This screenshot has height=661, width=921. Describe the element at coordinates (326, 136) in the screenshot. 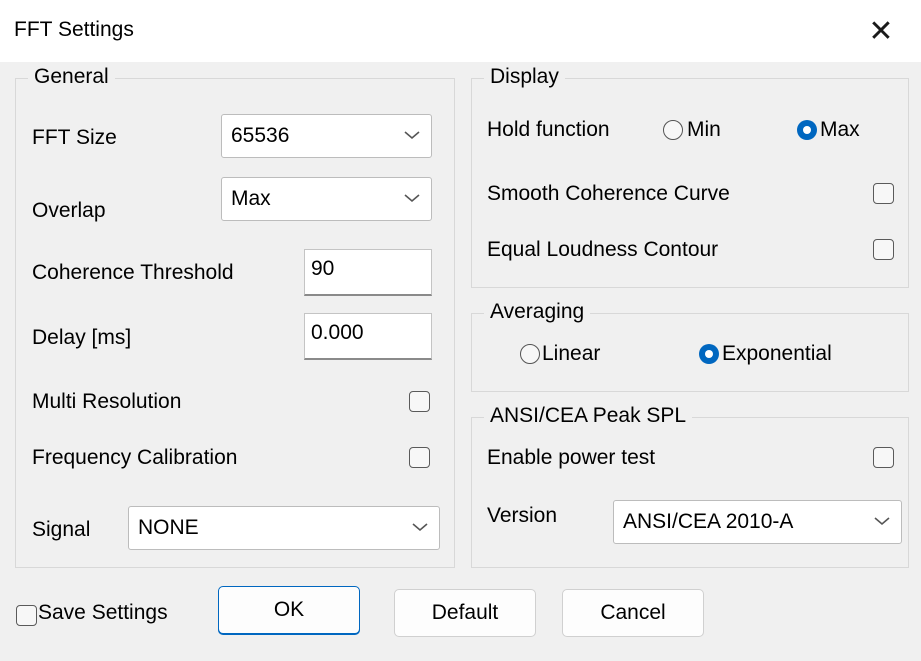

I see `fft-size-select: 65536` at that location.